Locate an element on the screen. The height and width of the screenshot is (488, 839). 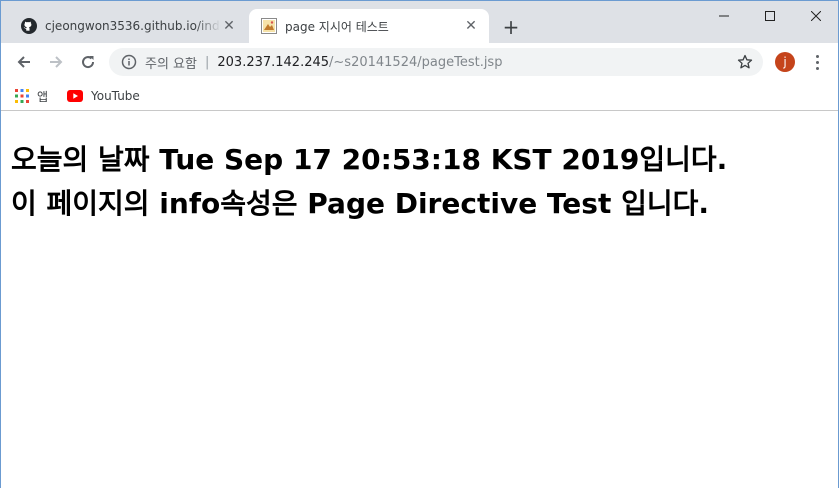
close-window-button is located at coordinates (816, 16).